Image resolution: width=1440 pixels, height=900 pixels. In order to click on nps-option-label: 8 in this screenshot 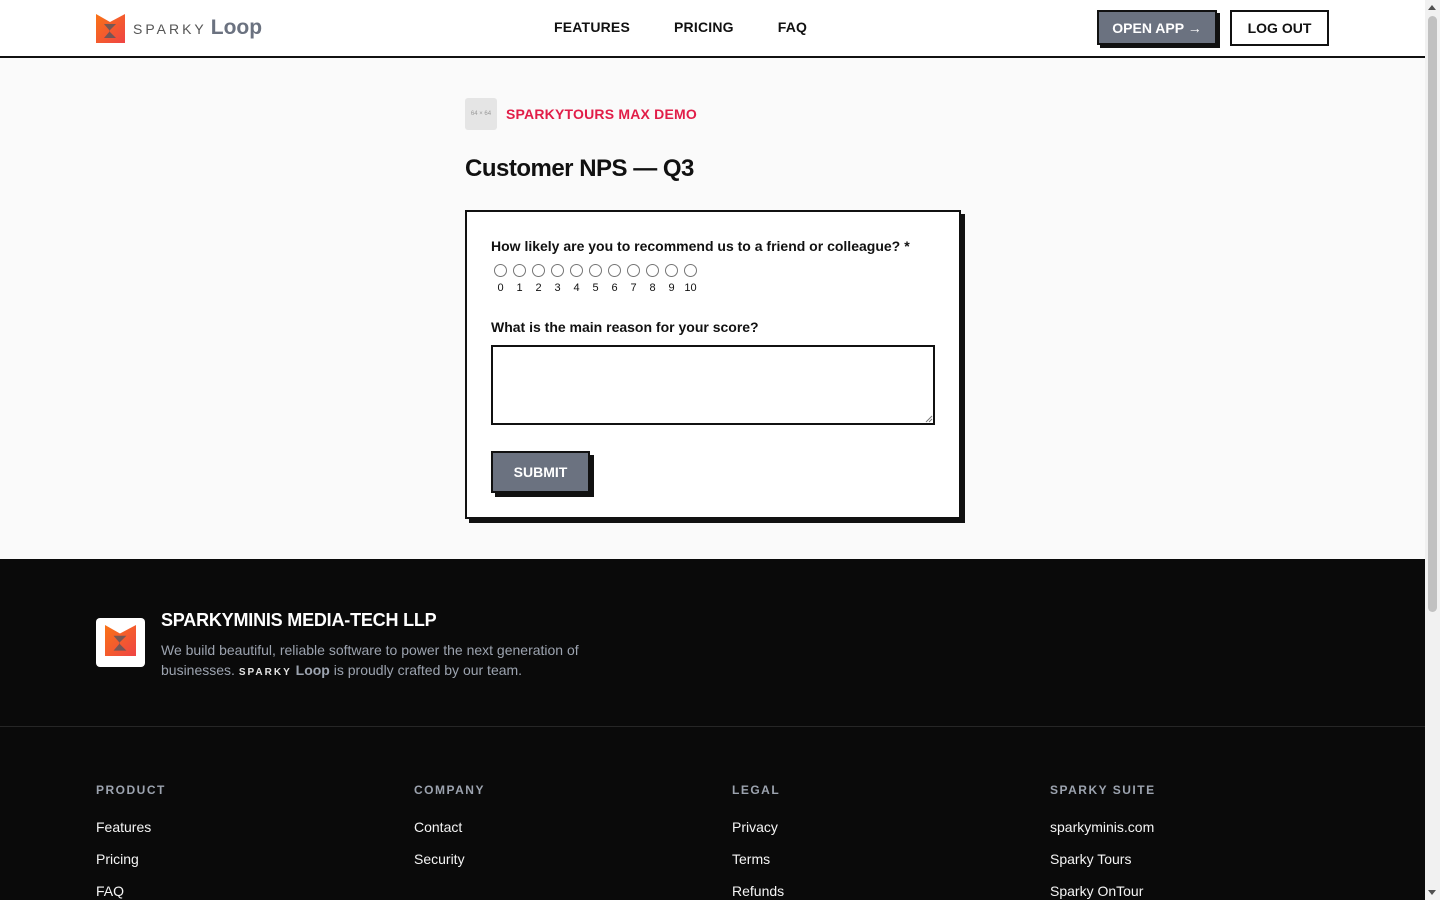, I will do `click(652, 288)`.